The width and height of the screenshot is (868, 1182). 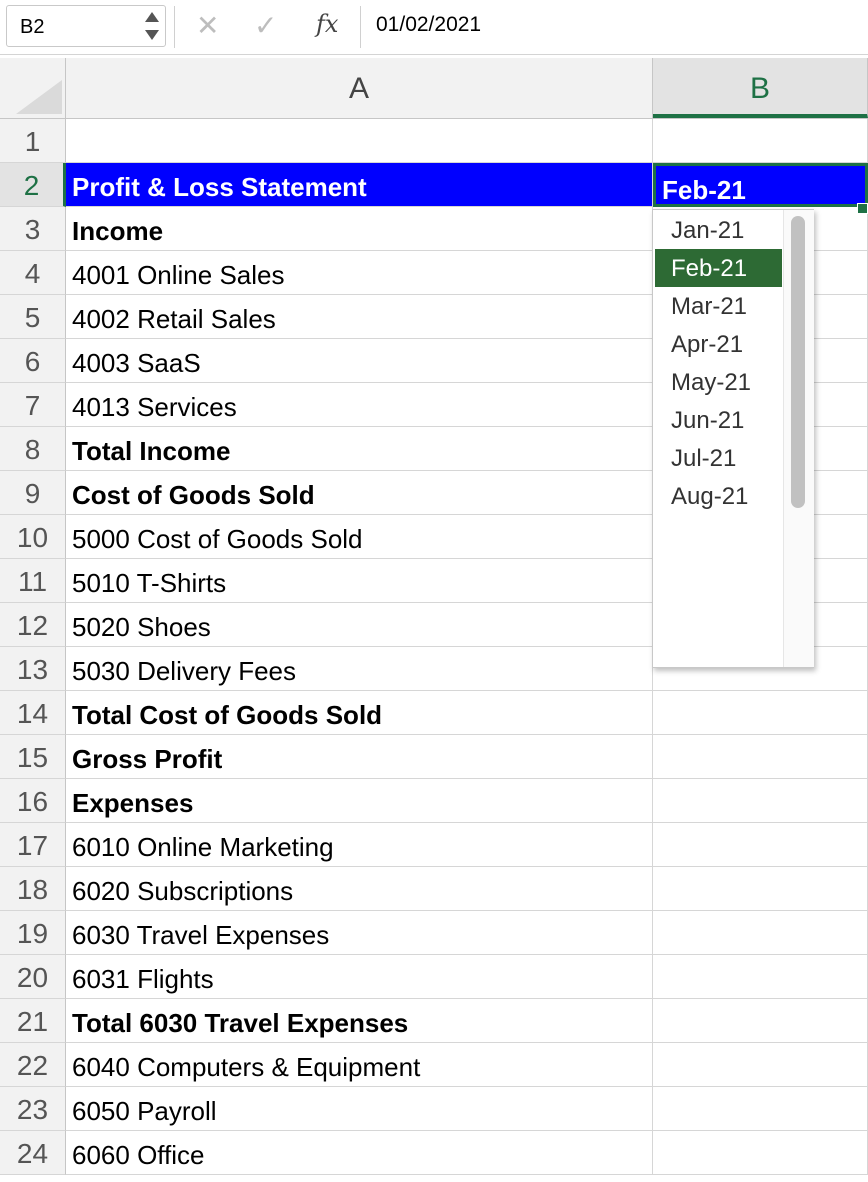 I want to click on row-header: 10, so click(x=33, y=537).